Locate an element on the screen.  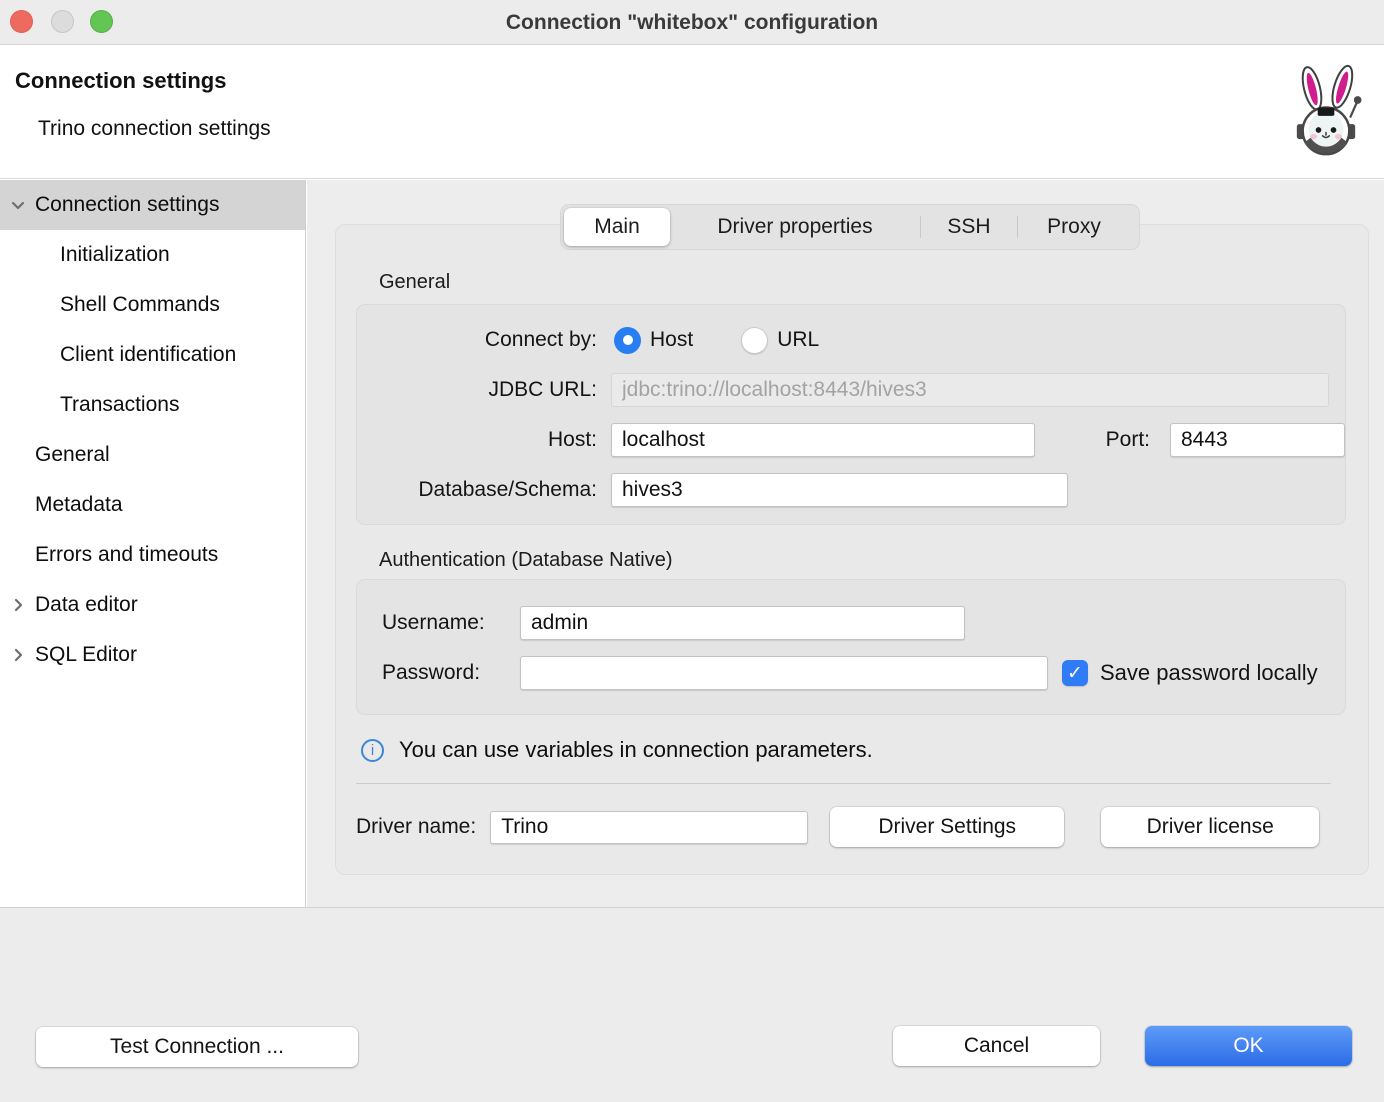
sidebar-item-label: Transactions is located at coordinates (120, 404).